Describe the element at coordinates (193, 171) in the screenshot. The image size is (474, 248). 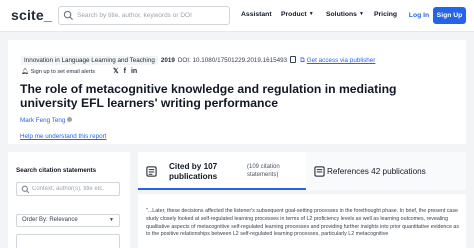
I see `cited-by-label: Cited by 107 publications` at that location.